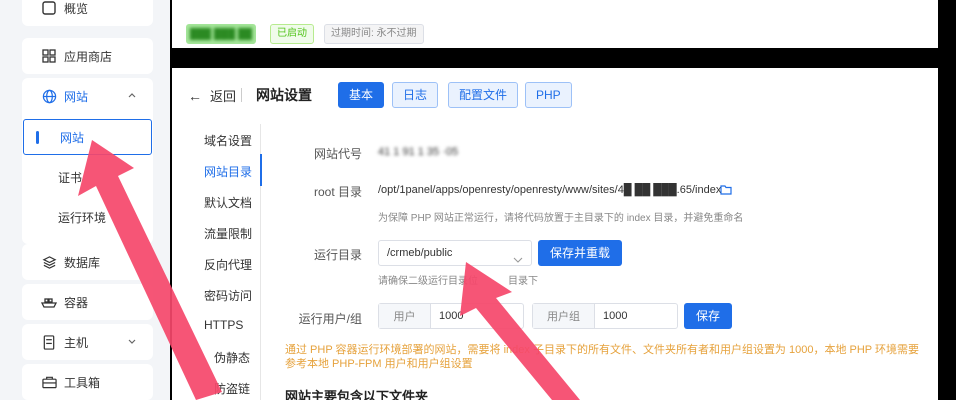 The width and height of the screenshot is (956, 400). I want to click on save-button: 保存, so click(708, 316).